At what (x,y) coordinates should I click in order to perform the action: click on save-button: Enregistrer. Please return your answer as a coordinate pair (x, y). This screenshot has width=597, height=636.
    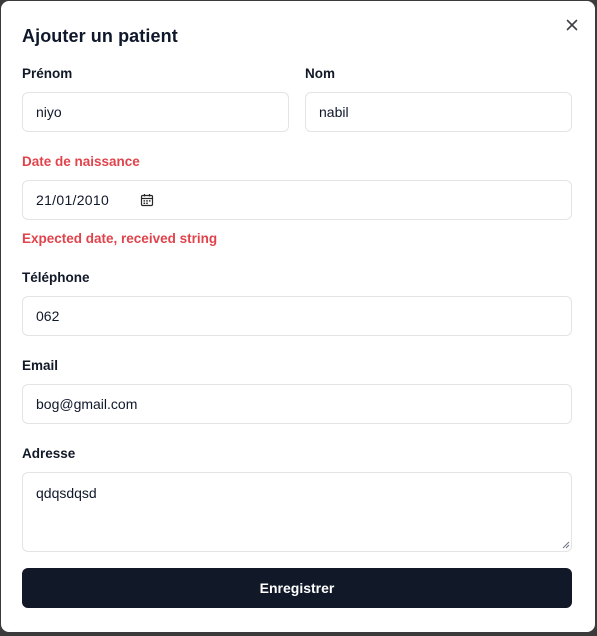
    Looking at the image, I should click on (297, 588).